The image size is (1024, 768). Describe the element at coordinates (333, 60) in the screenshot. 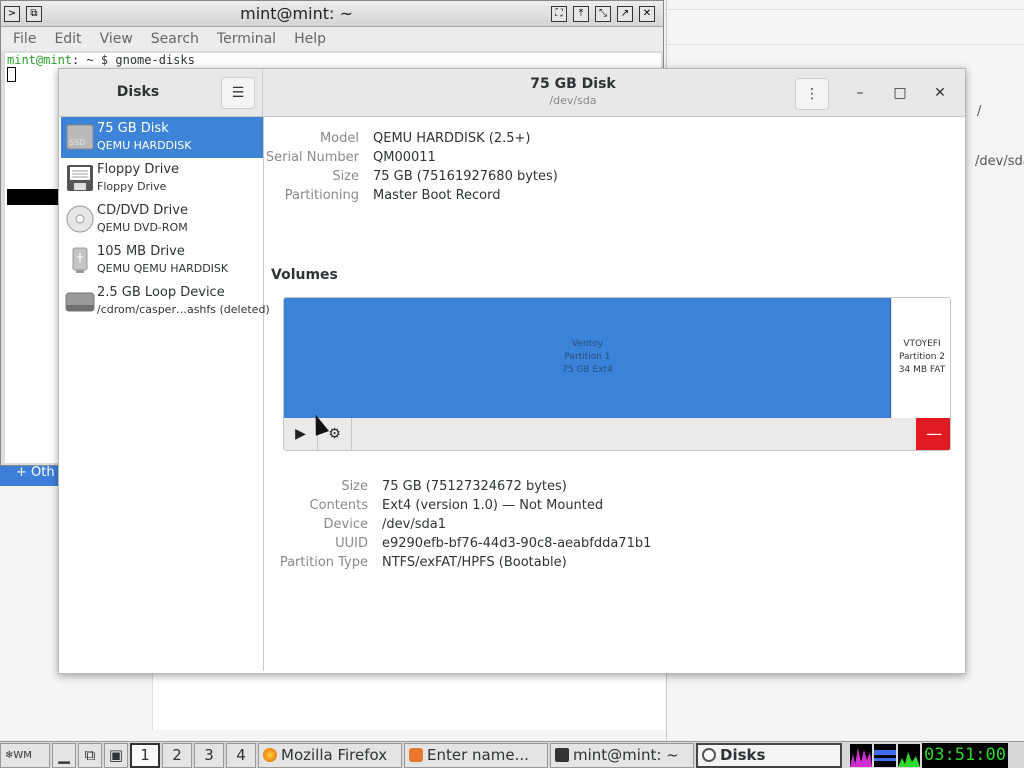

I see `terminal-command-line: mint@mint: ~ $ gnome-disks` at that location.